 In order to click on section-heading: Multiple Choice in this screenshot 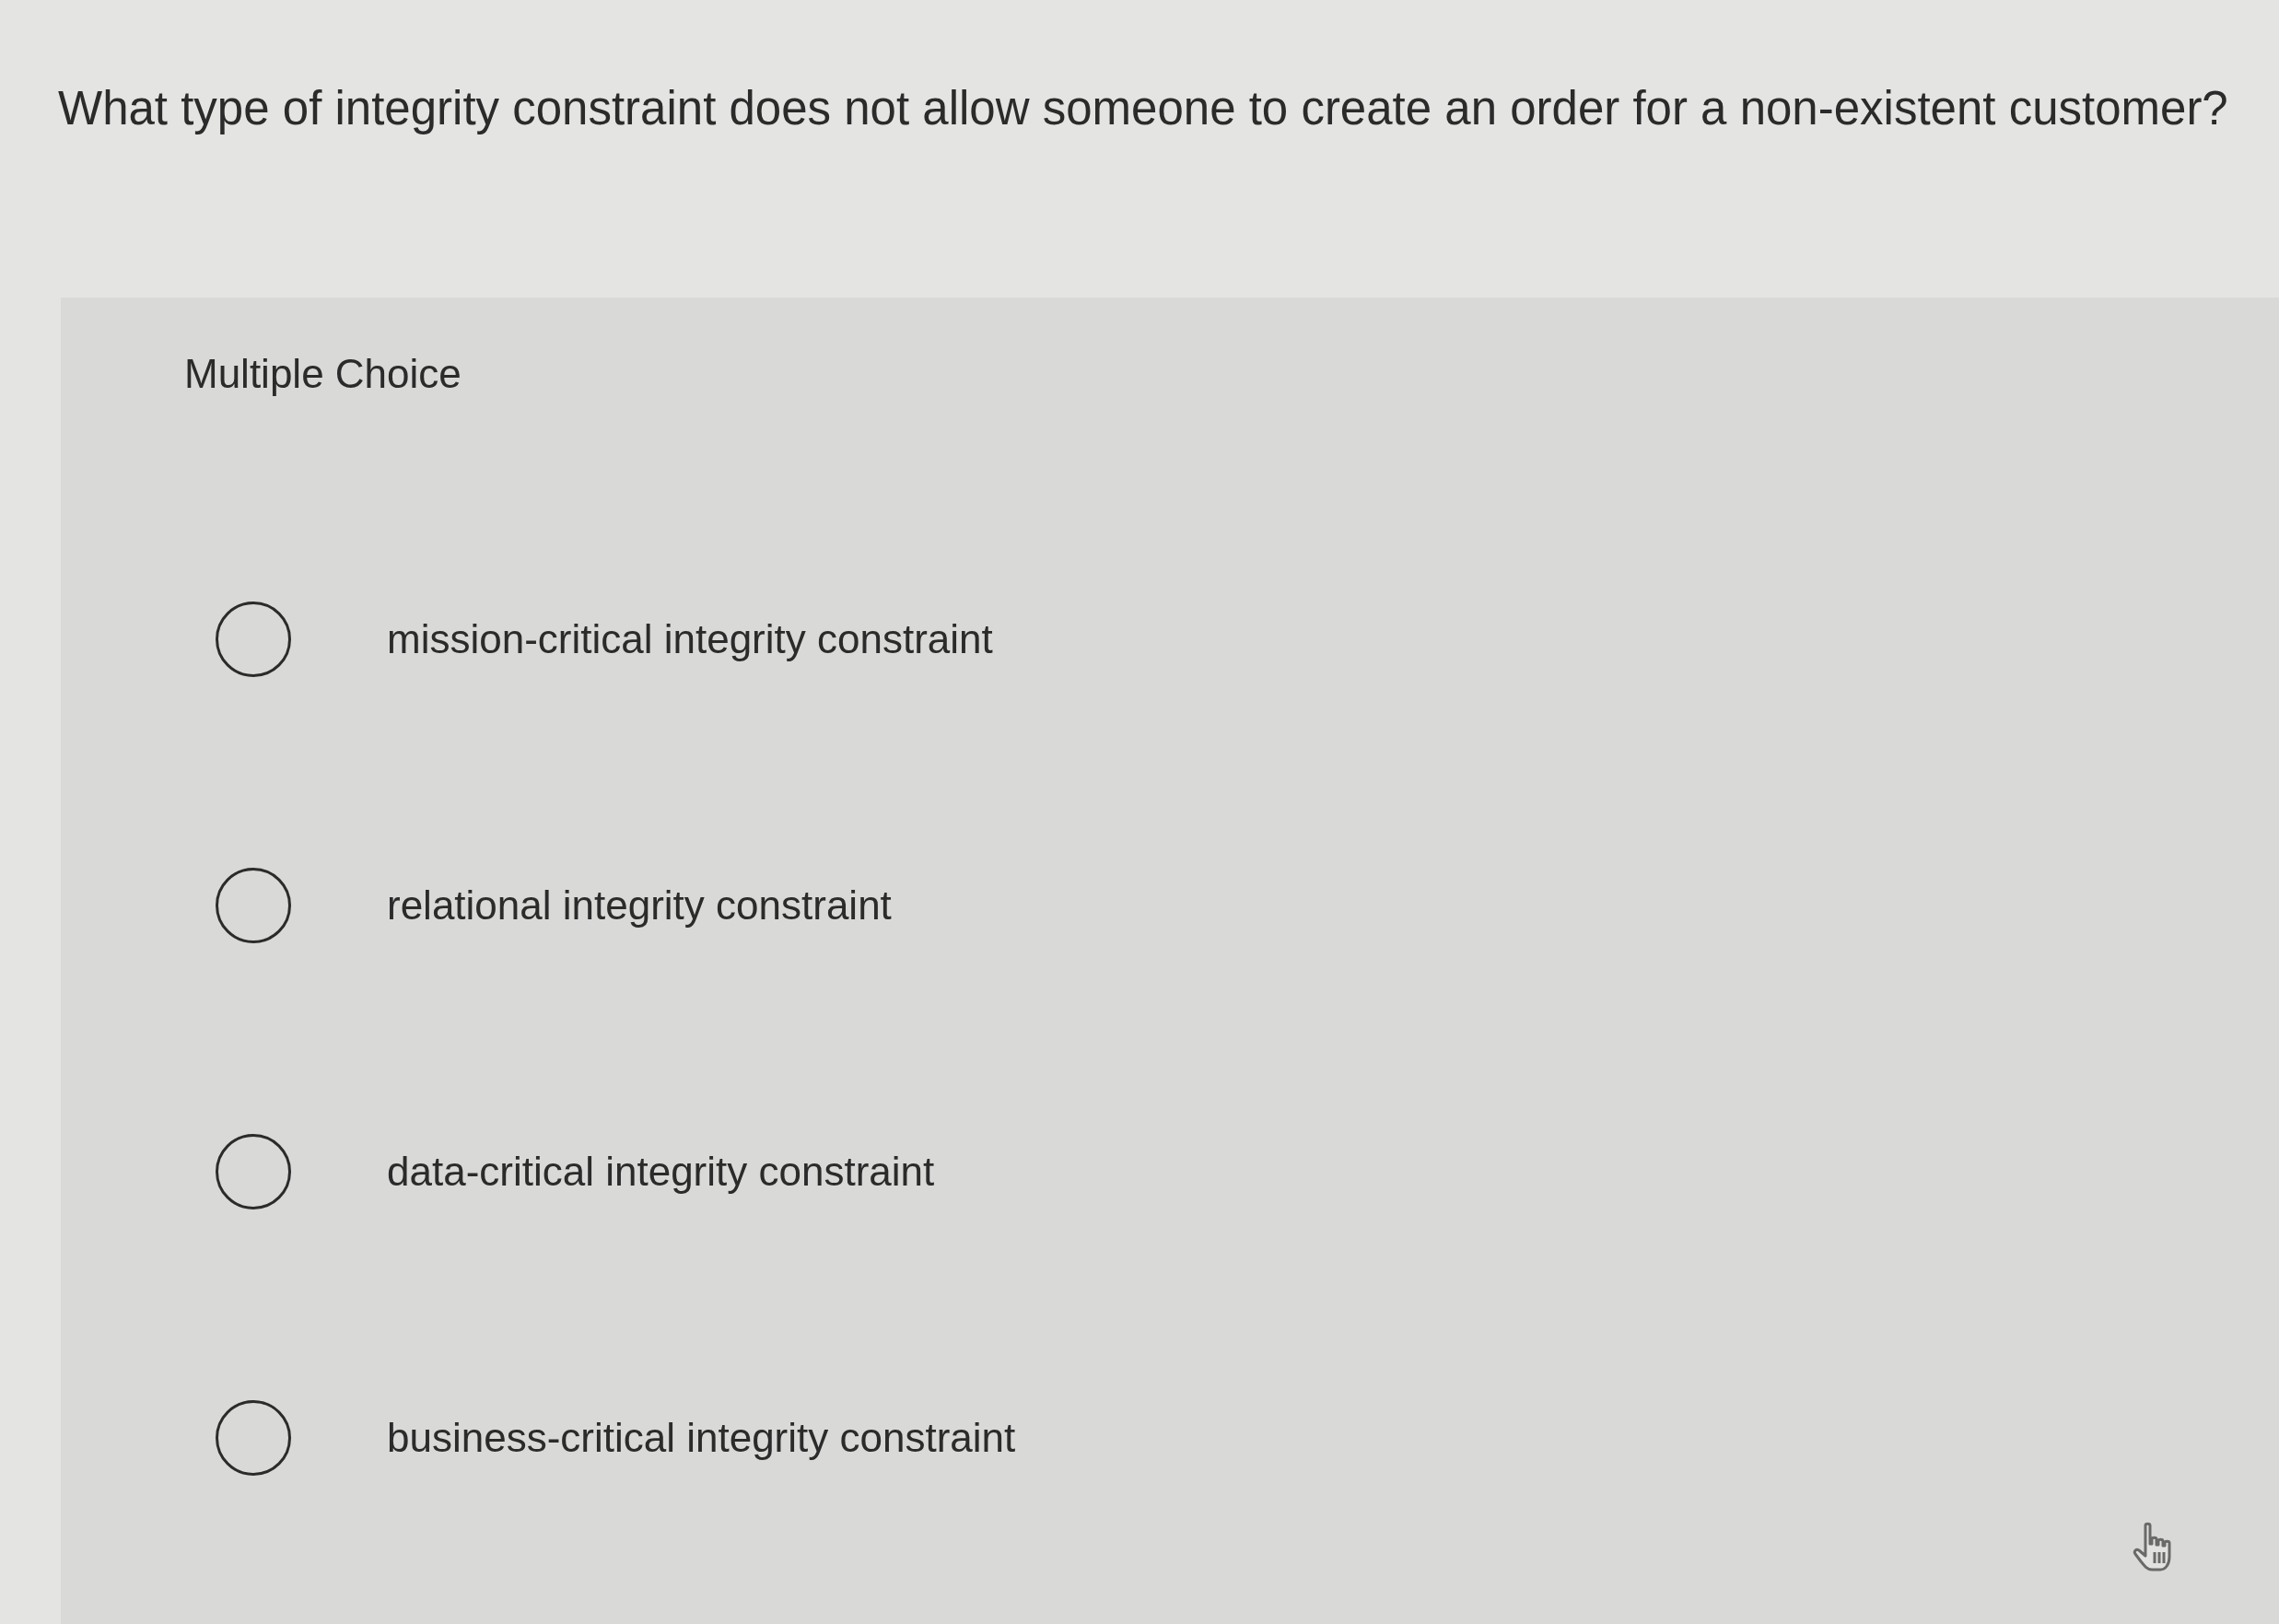, I will do `click(323, 374)`.